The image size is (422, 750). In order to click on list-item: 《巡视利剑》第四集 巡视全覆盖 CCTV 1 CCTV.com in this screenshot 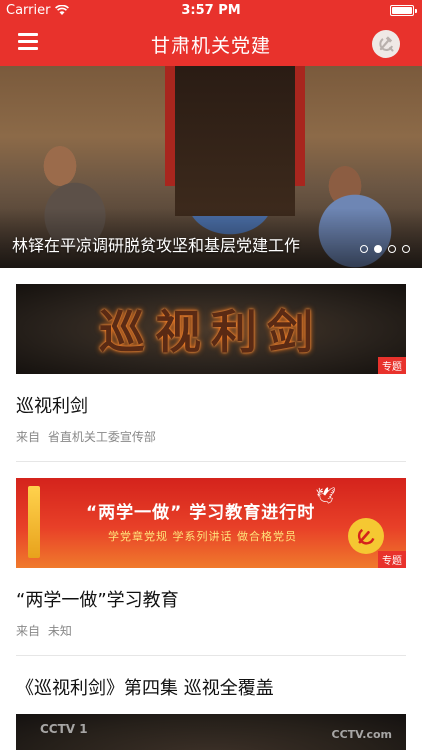, I will do `click(211, 712)`.